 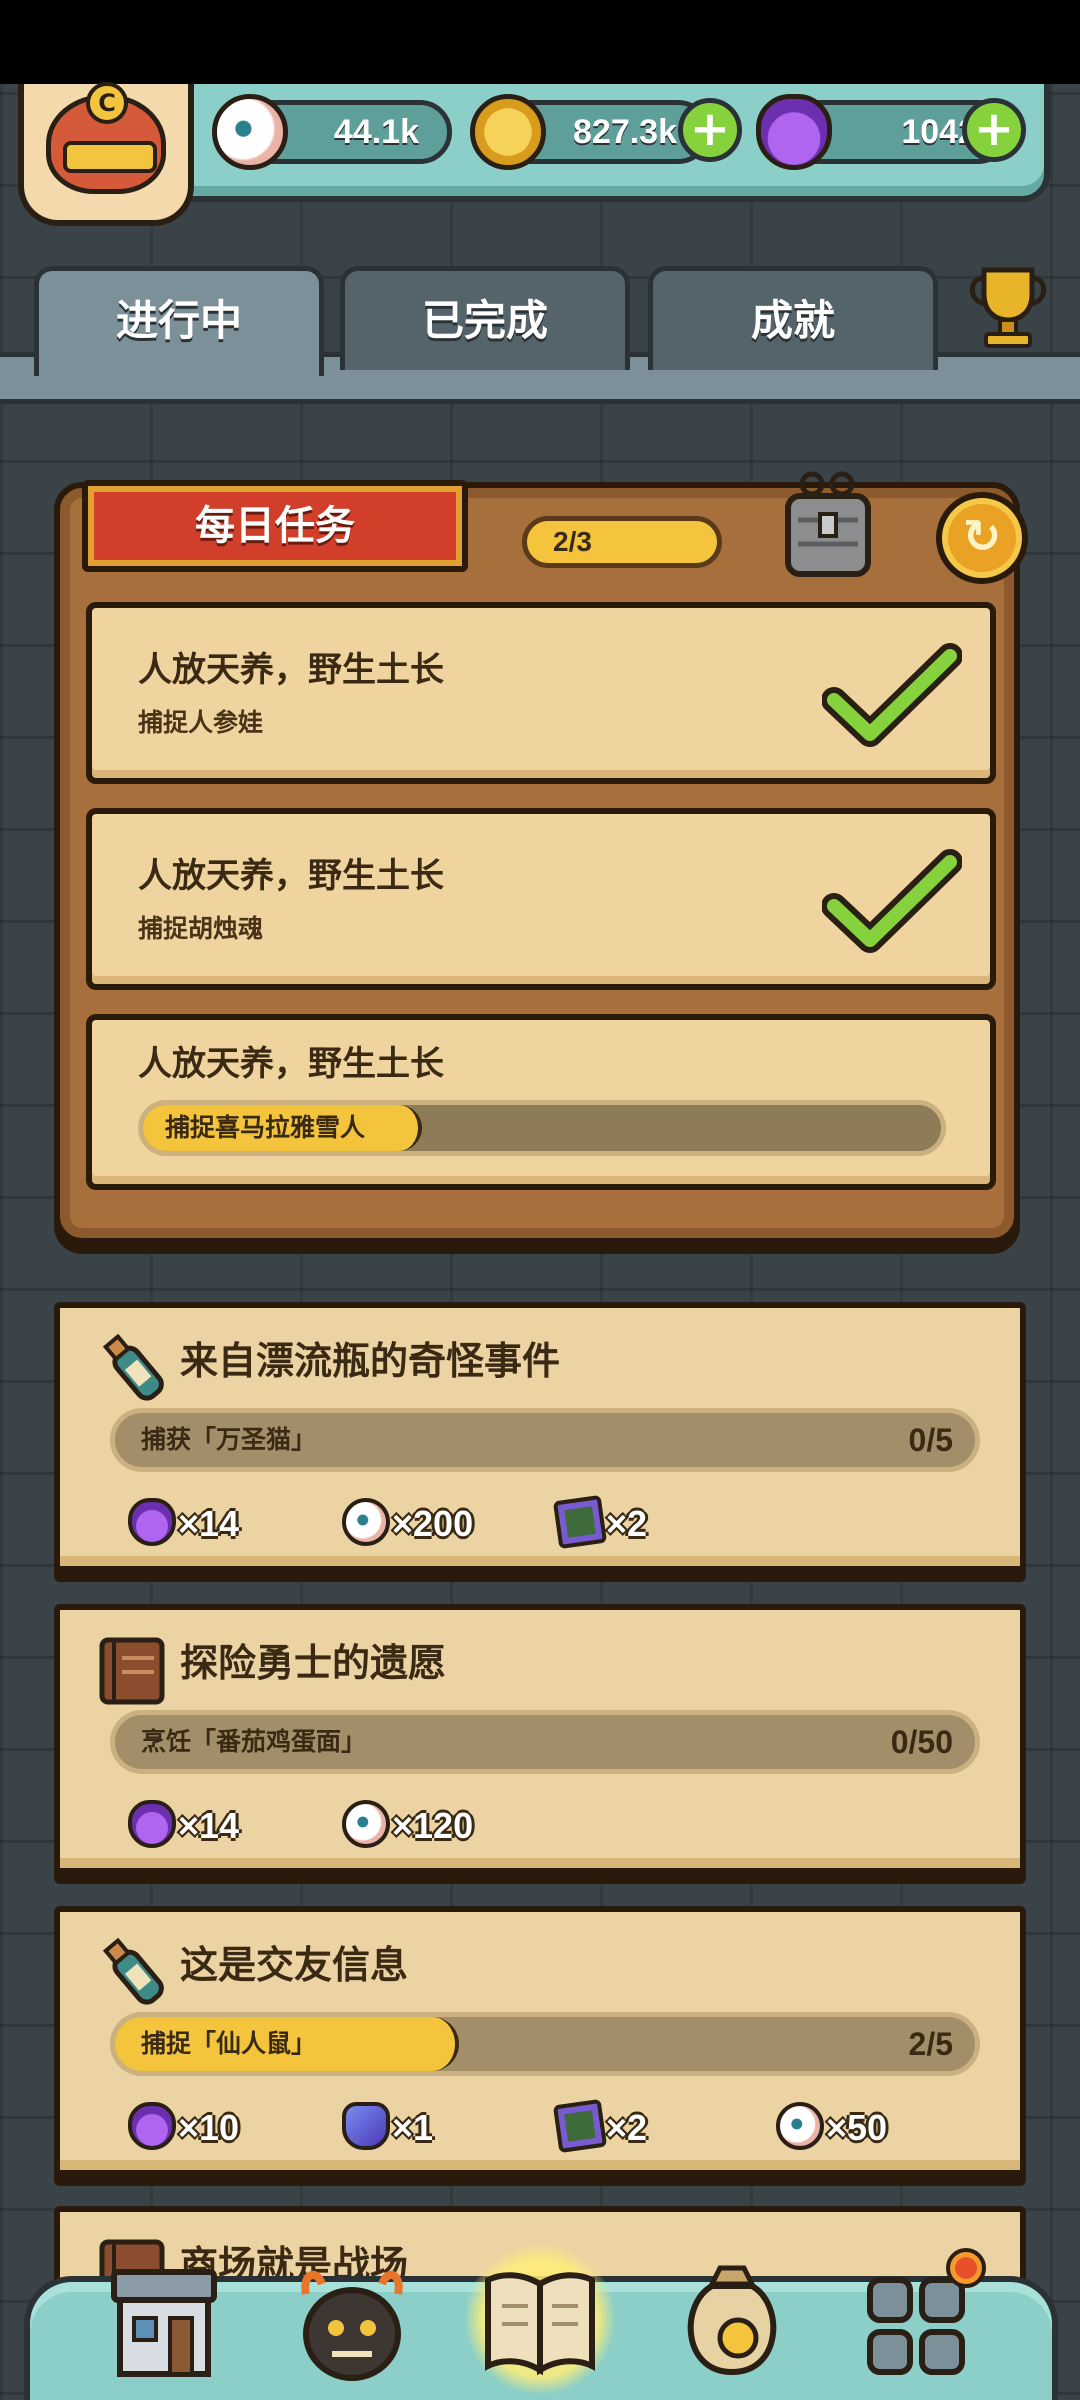 What do you see at coordinates (994, 130) in the screenshot?
I see `add-potions-button: +` at bounding box center [994, 130].